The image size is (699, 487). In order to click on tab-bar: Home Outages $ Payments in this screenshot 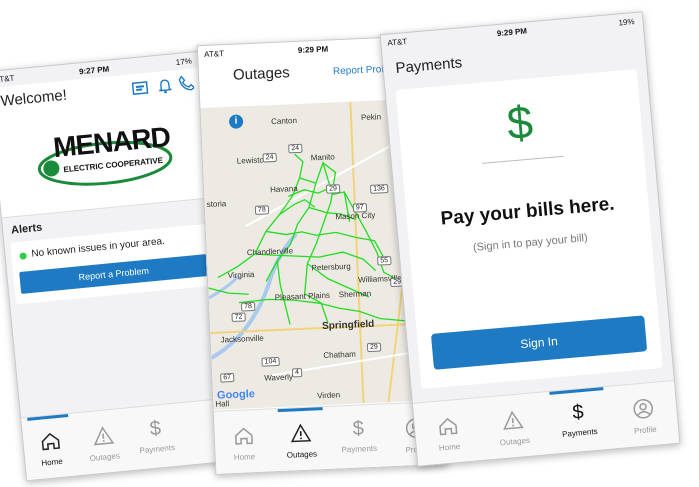, I will do `click(130, 439)`.